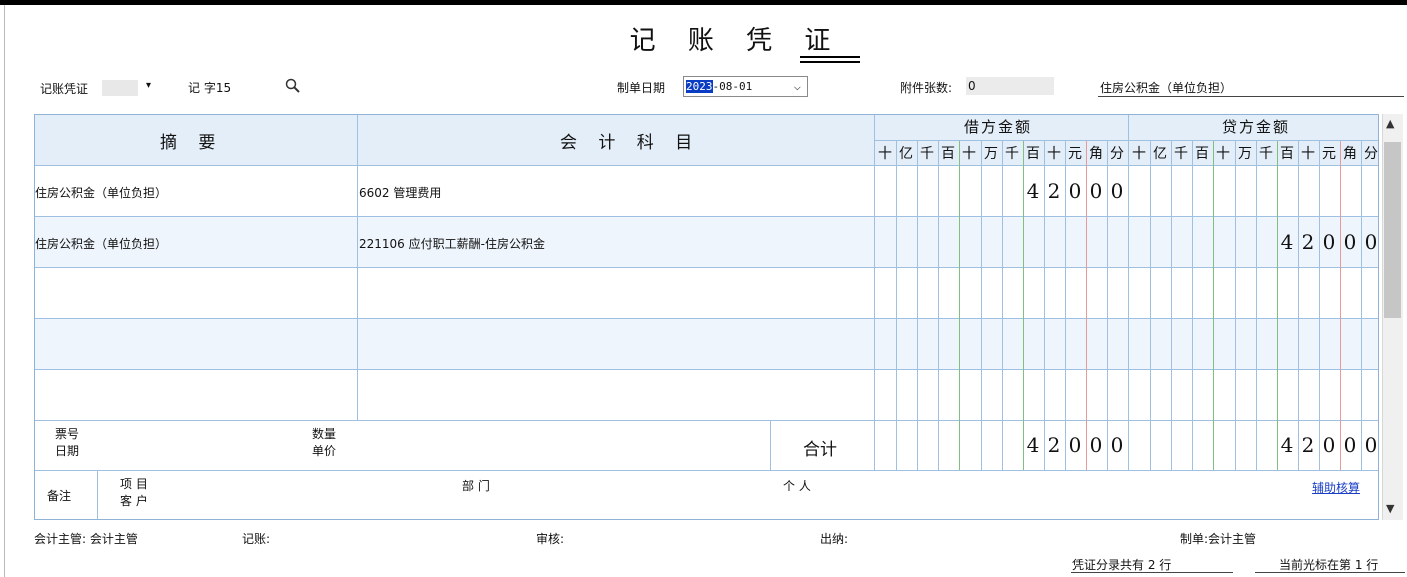 The image size is (1407, 577). I want to click on entry-2-credit-digit: 4, so click(1287, 242).